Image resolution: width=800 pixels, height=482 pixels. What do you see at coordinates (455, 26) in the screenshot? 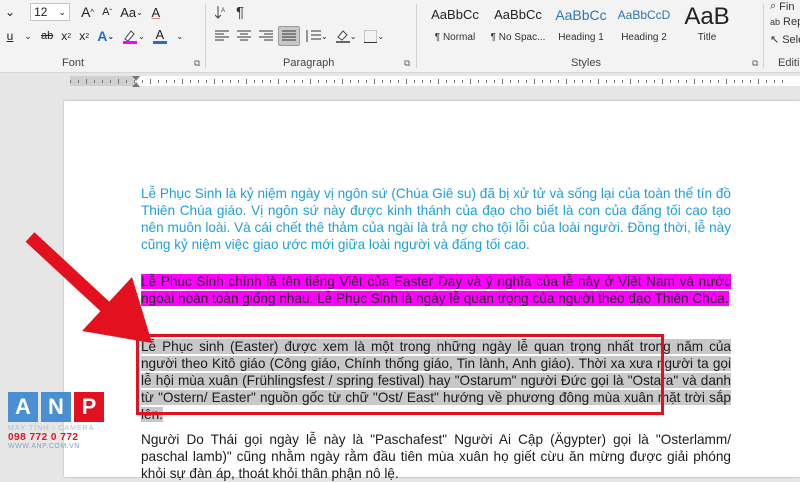
I see `style-normal: AaBbCc ¶ Normal` at bounding box center [455, 26].